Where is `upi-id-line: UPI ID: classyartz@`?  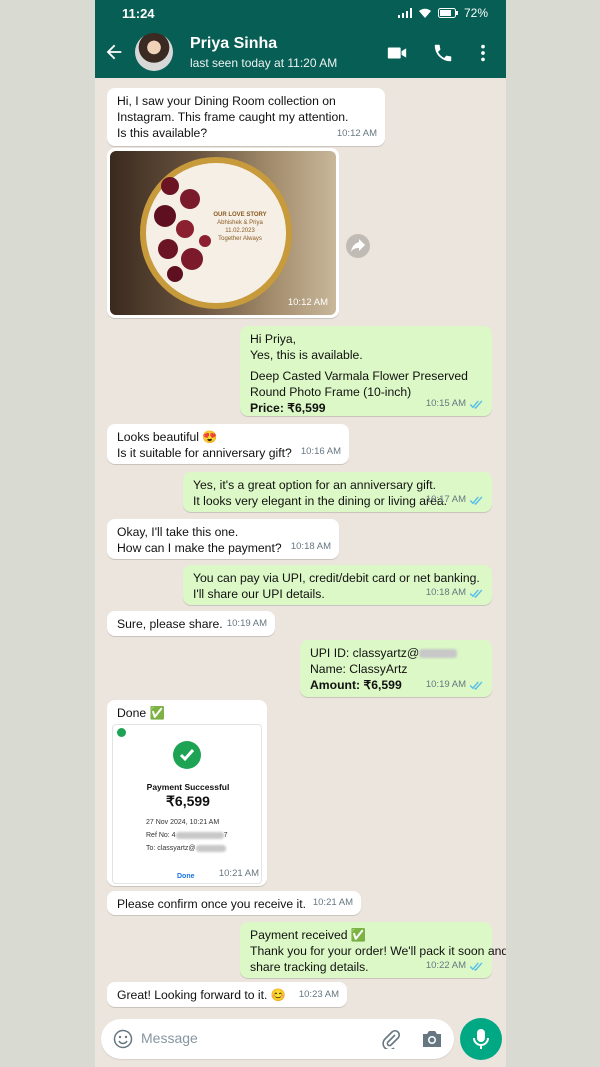 upi-id-line: UPI ID: classyartz@ is located at coordinates (396, 653).